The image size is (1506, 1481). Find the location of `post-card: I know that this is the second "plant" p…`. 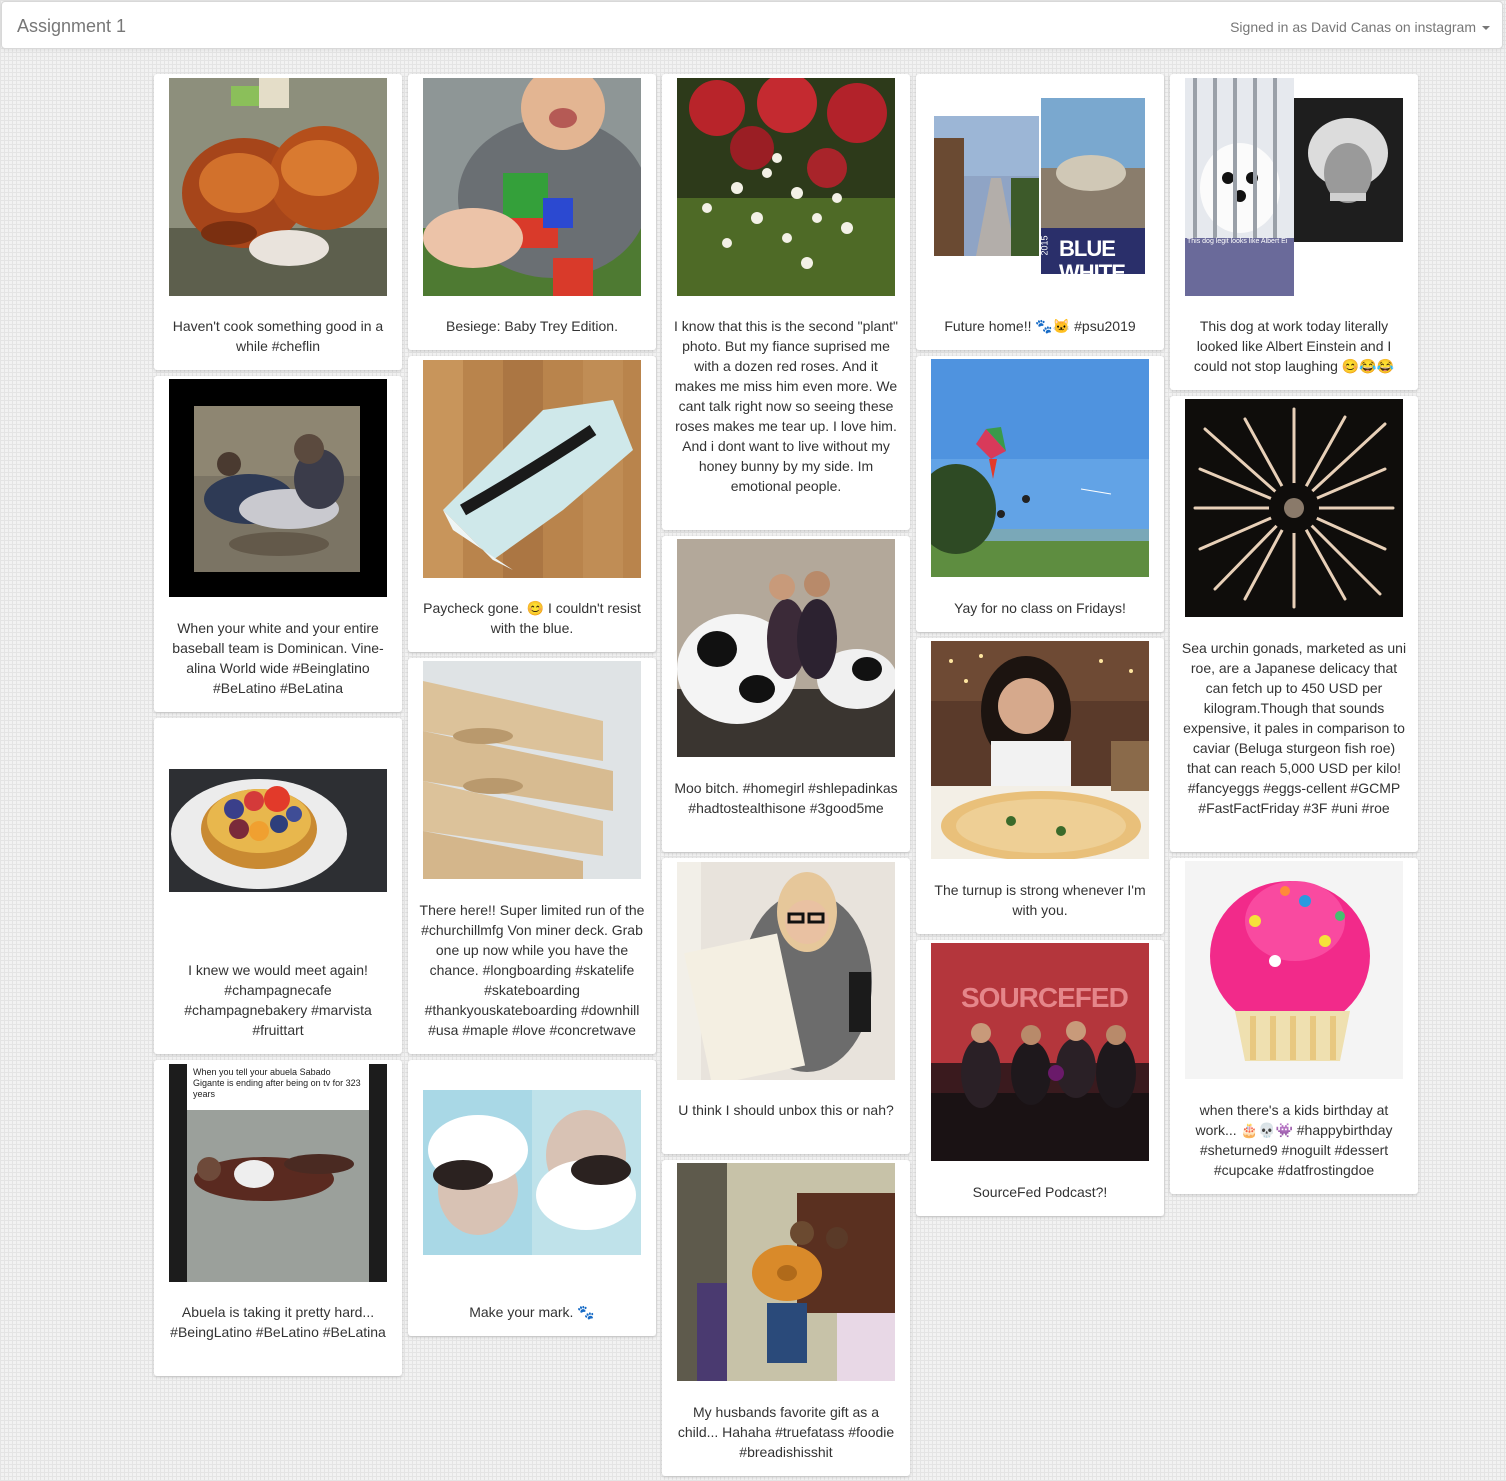

post-card: I know that this is the second "plant" p… is located at coordinates (786, 302).